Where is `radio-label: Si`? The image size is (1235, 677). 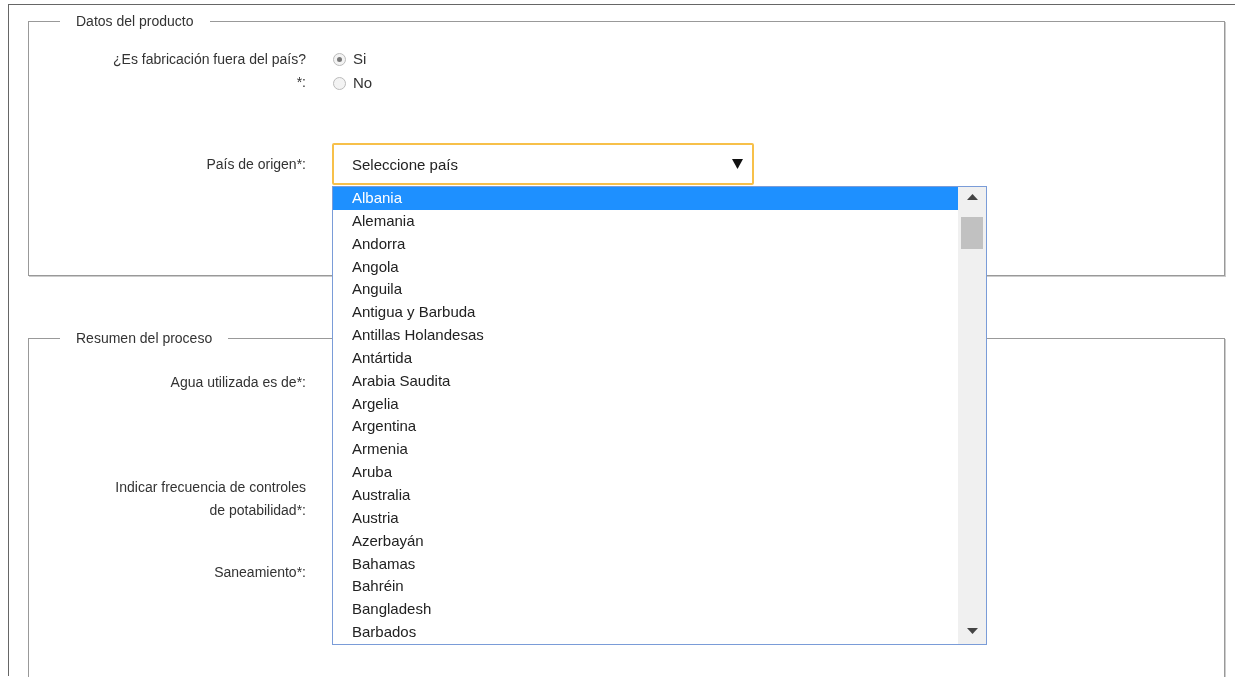
radio-label: Si is located at coordinates (360, 59).